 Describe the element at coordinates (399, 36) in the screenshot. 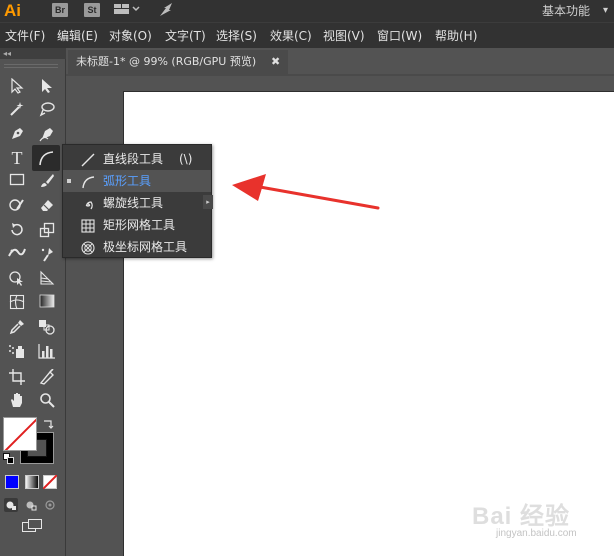

I see `menu-window: 窗口(W)` at that location.